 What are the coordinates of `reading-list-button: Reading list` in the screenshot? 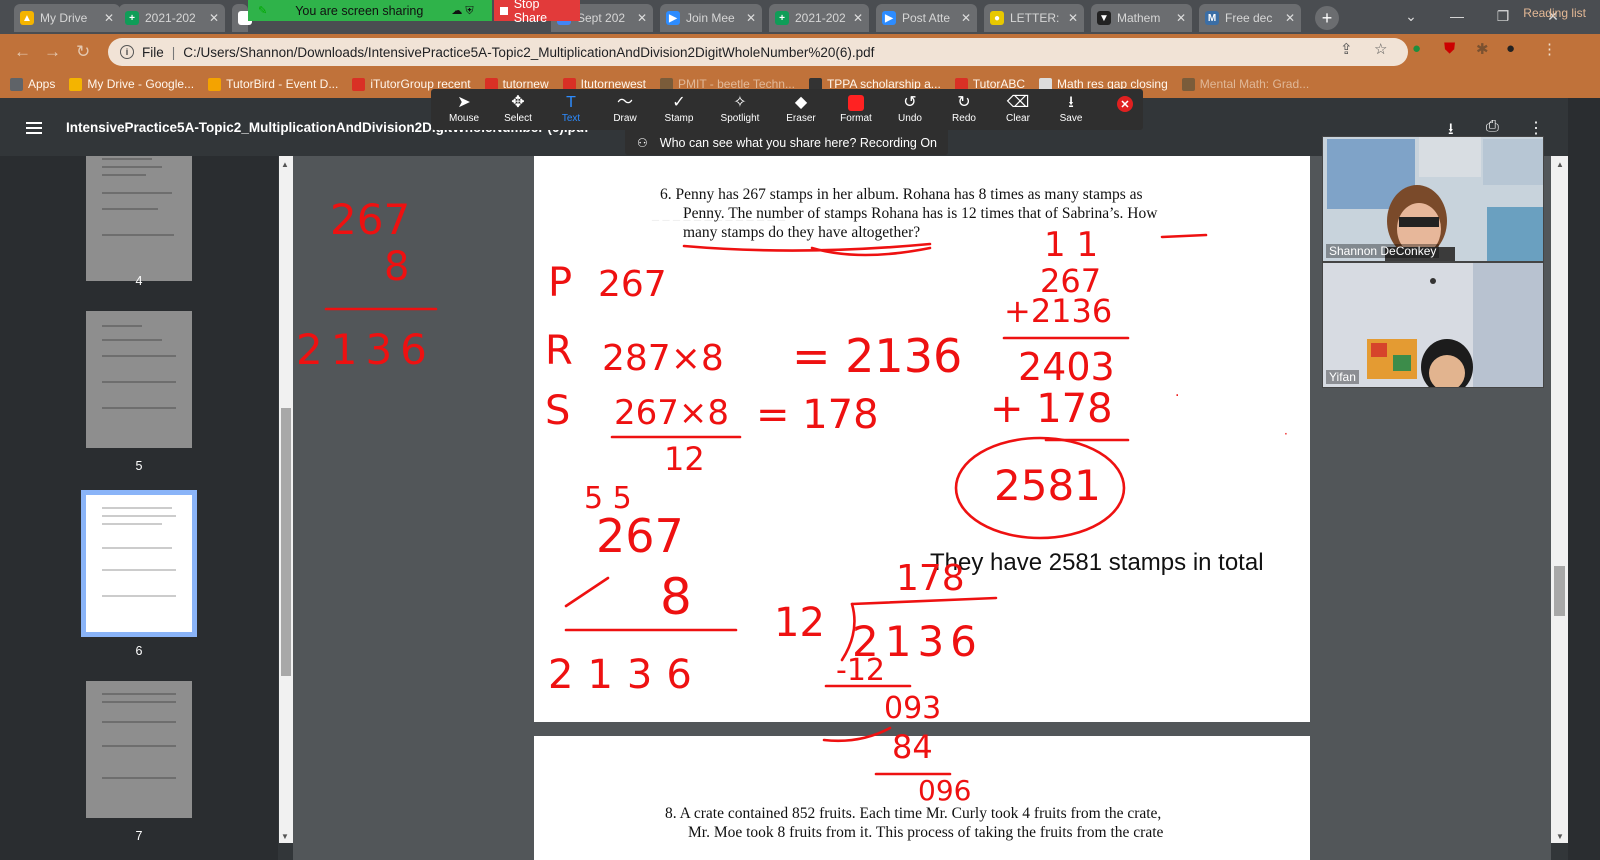 It's located at (1554, 13).